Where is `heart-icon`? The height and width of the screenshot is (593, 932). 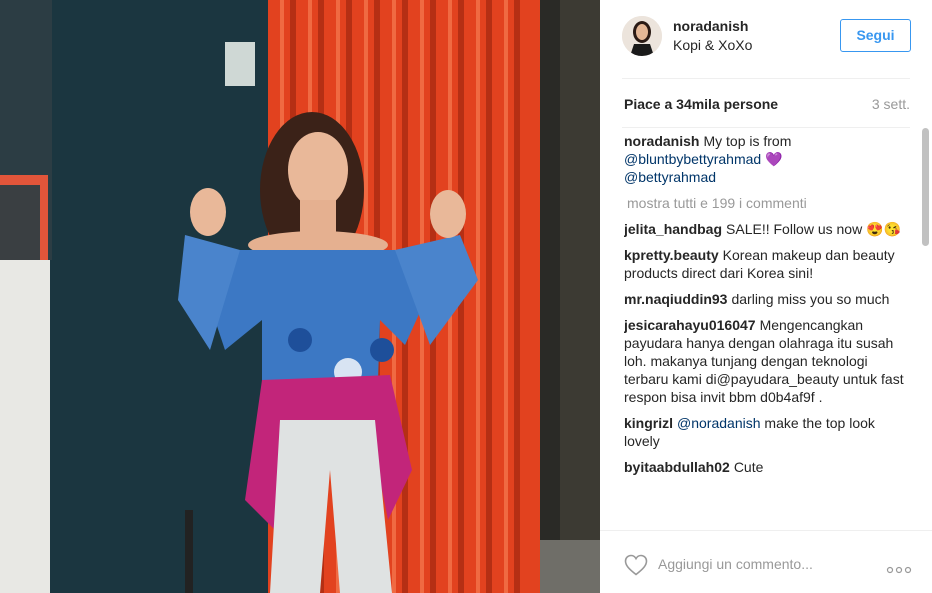
heart-icon is located at coordinates (636, 565).